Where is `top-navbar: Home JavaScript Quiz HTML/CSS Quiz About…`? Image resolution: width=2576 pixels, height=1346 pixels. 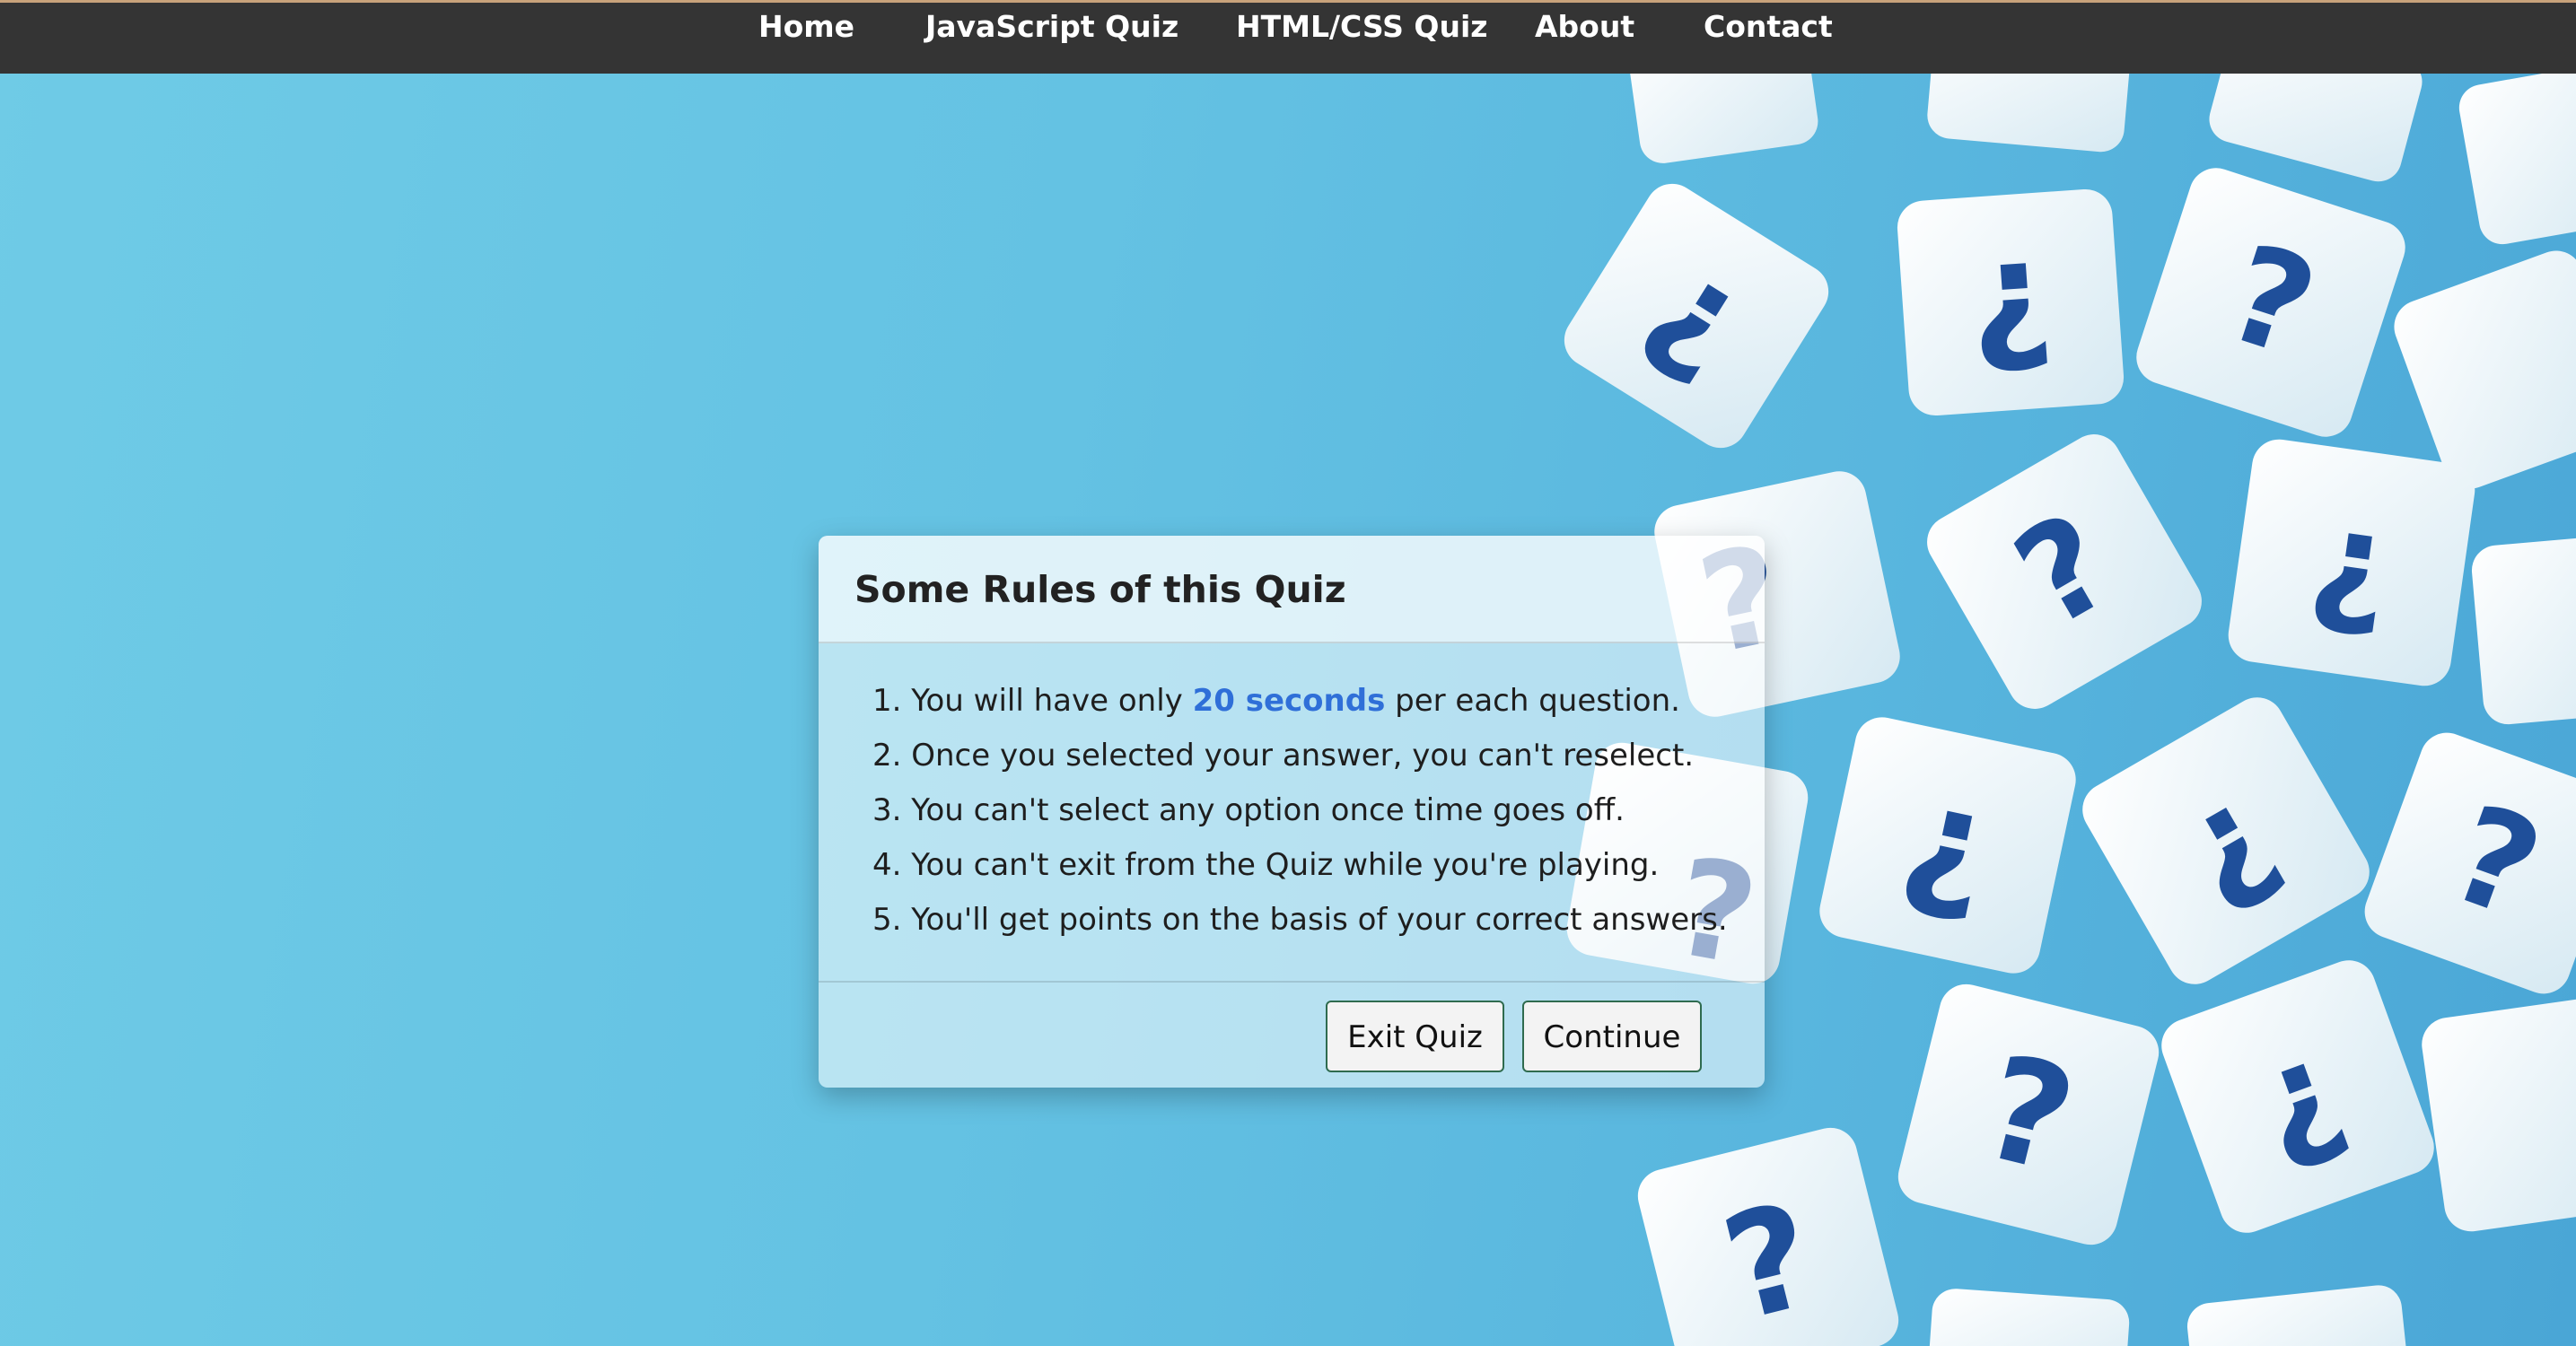
top-navbar: Home JavaScript Quiz HTML/CSS Quiz About… is located at coordinates (1288, 37).